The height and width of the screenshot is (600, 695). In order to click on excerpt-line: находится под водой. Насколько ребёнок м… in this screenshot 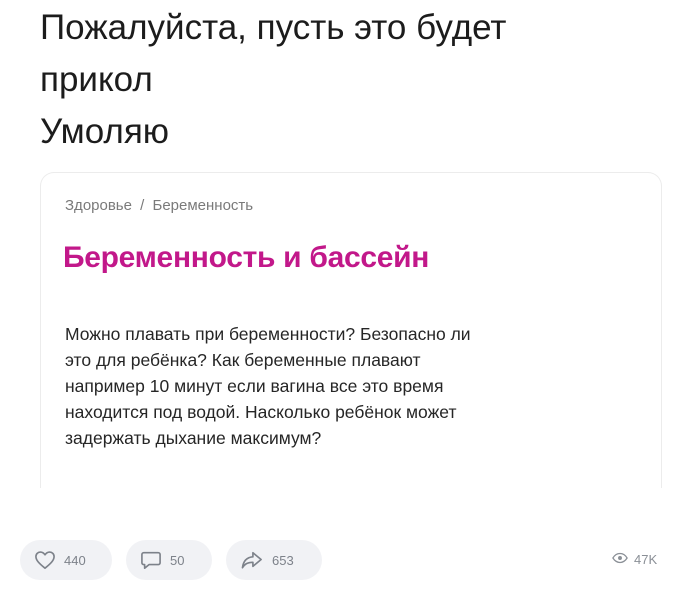, I will do `click(261, 412)`.